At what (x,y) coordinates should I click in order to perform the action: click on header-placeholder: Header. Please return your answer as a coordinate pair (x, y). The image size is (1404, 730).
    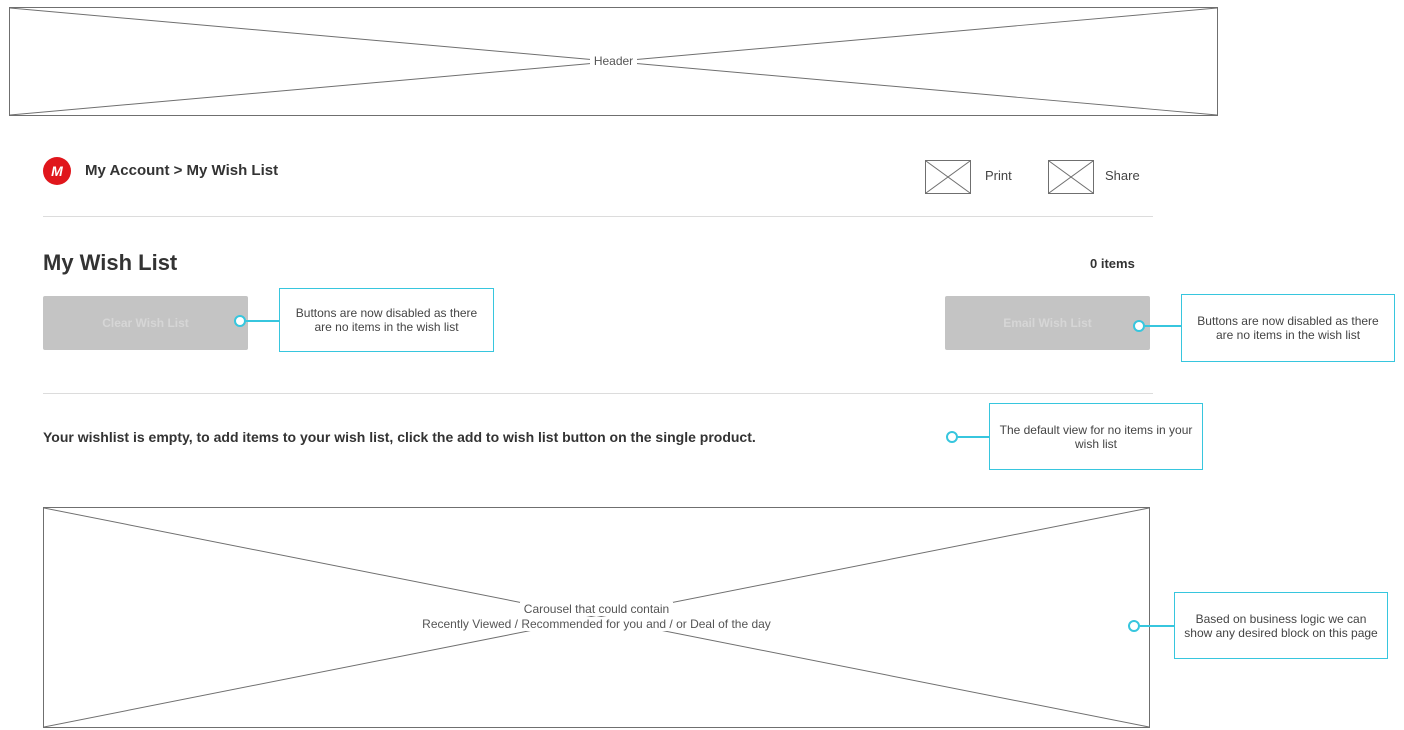
    Looking at the image, I should click on (613, 61).